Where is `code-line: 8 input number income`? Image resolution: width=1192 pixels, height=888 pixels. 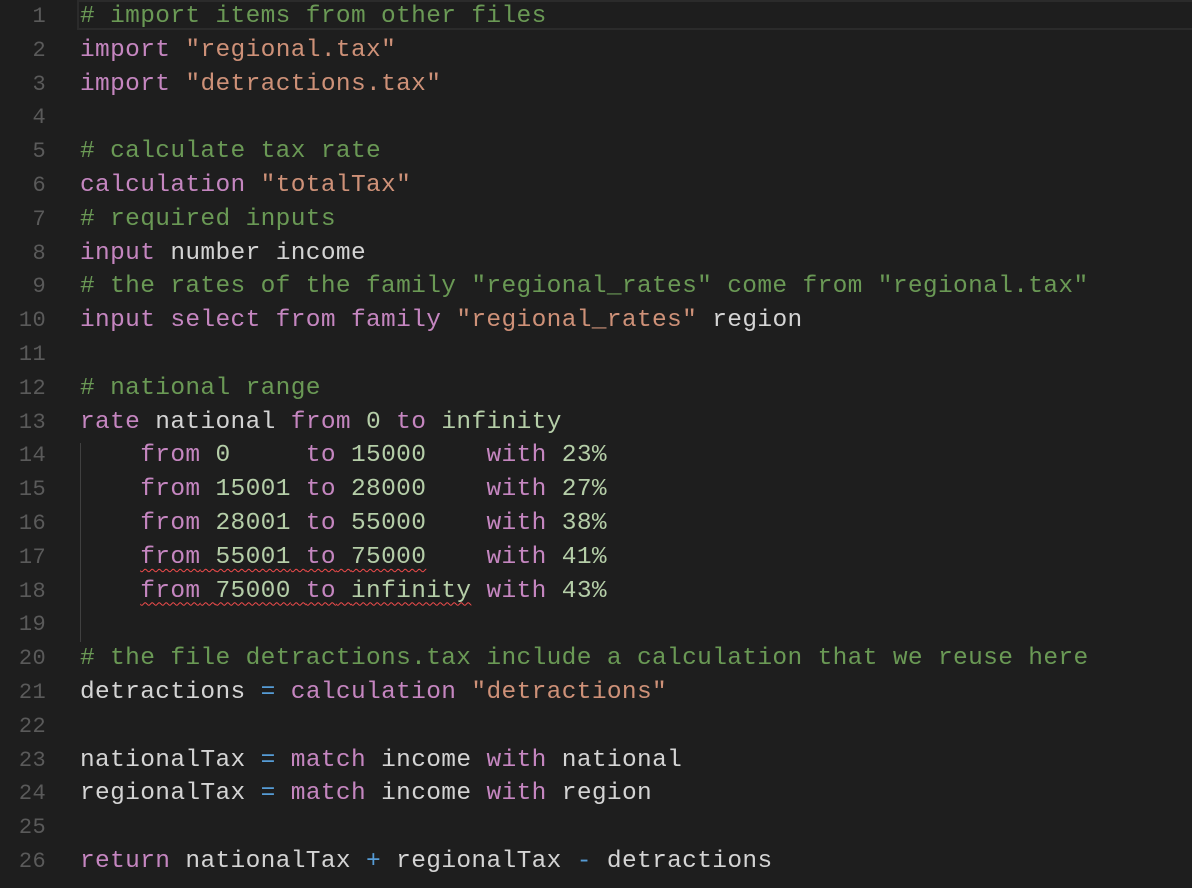
code-line: 8 input number income is located at coordinates (596, 254).